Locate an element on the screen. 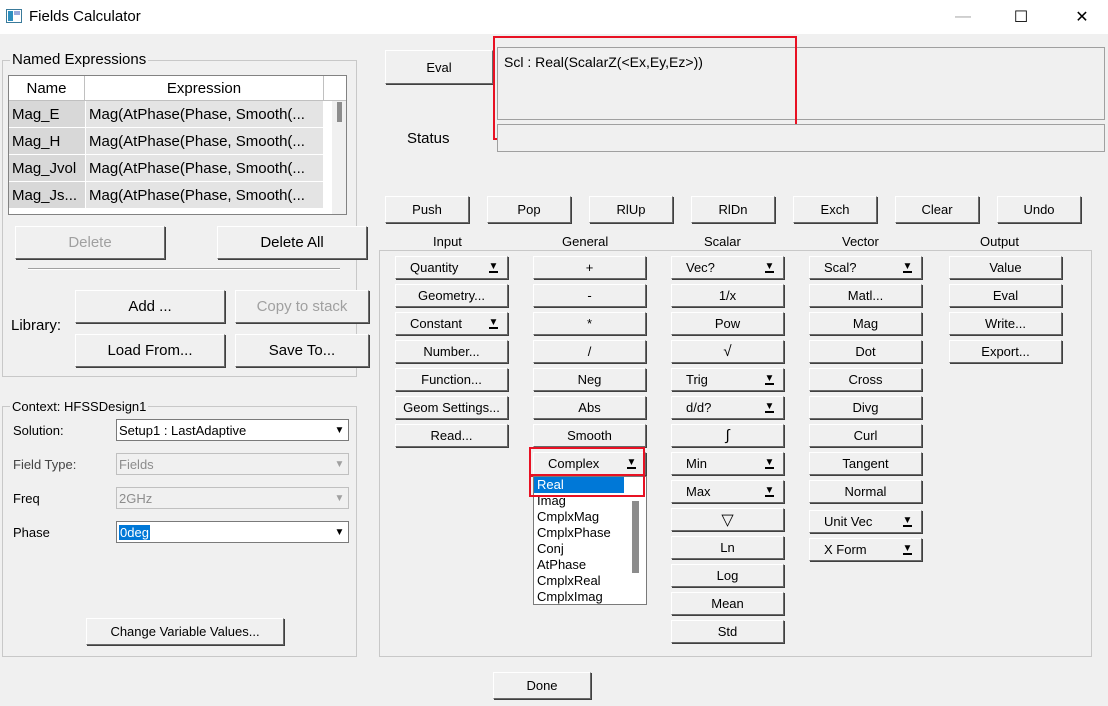 This screenshot has height=706, width=1108. smooth-button: Smooth is located at coordinates (589, 435).